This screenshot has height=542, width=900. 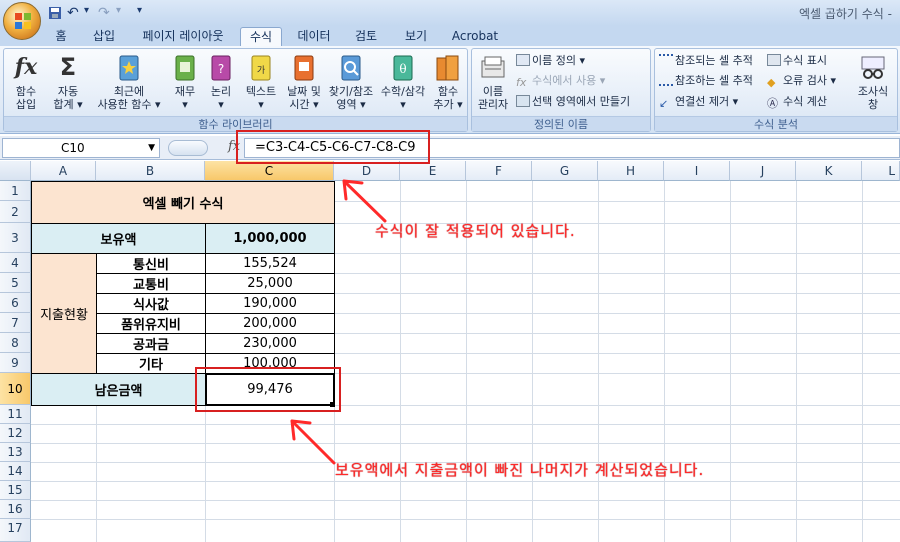 I want to click on column-header-h: H, so click(x=631, y=171).